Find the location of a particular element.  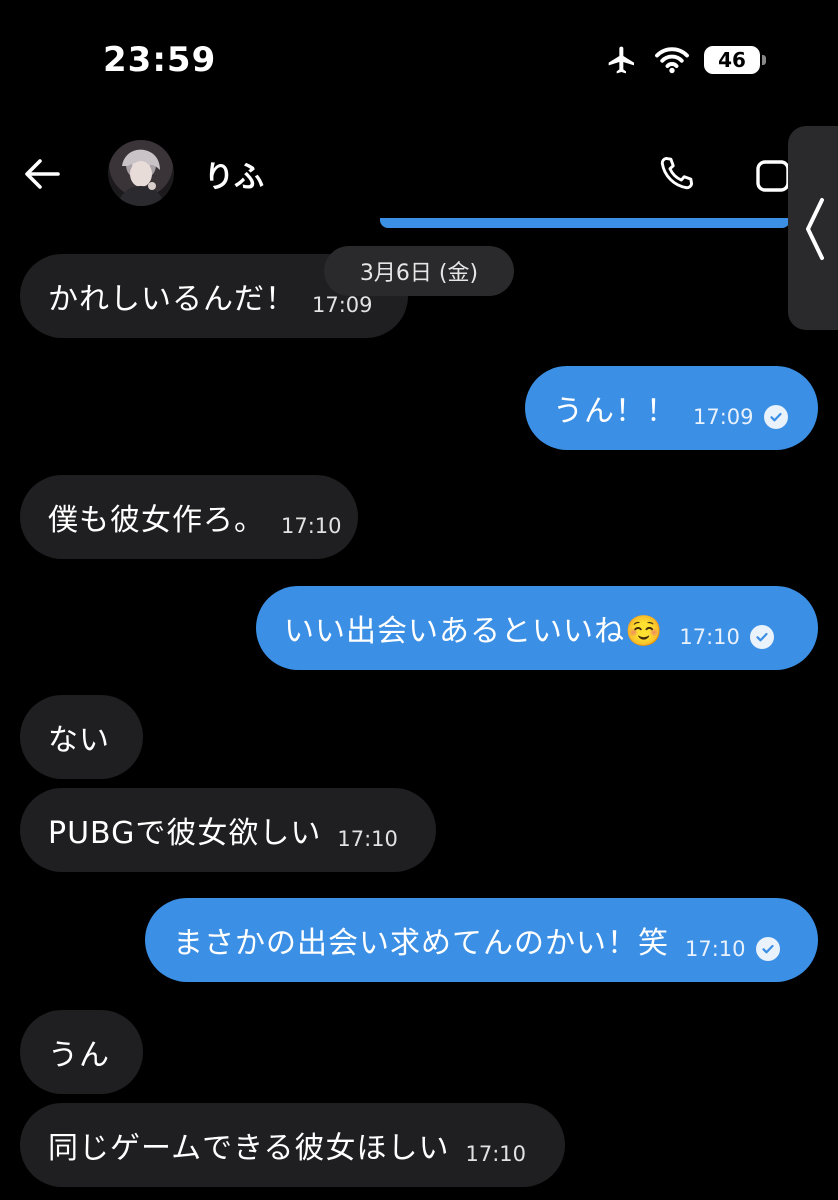

message-bubble-outgoing: まさかの出会い求めてんのかい！笑 17:10 is located at coordinates (481, 940).